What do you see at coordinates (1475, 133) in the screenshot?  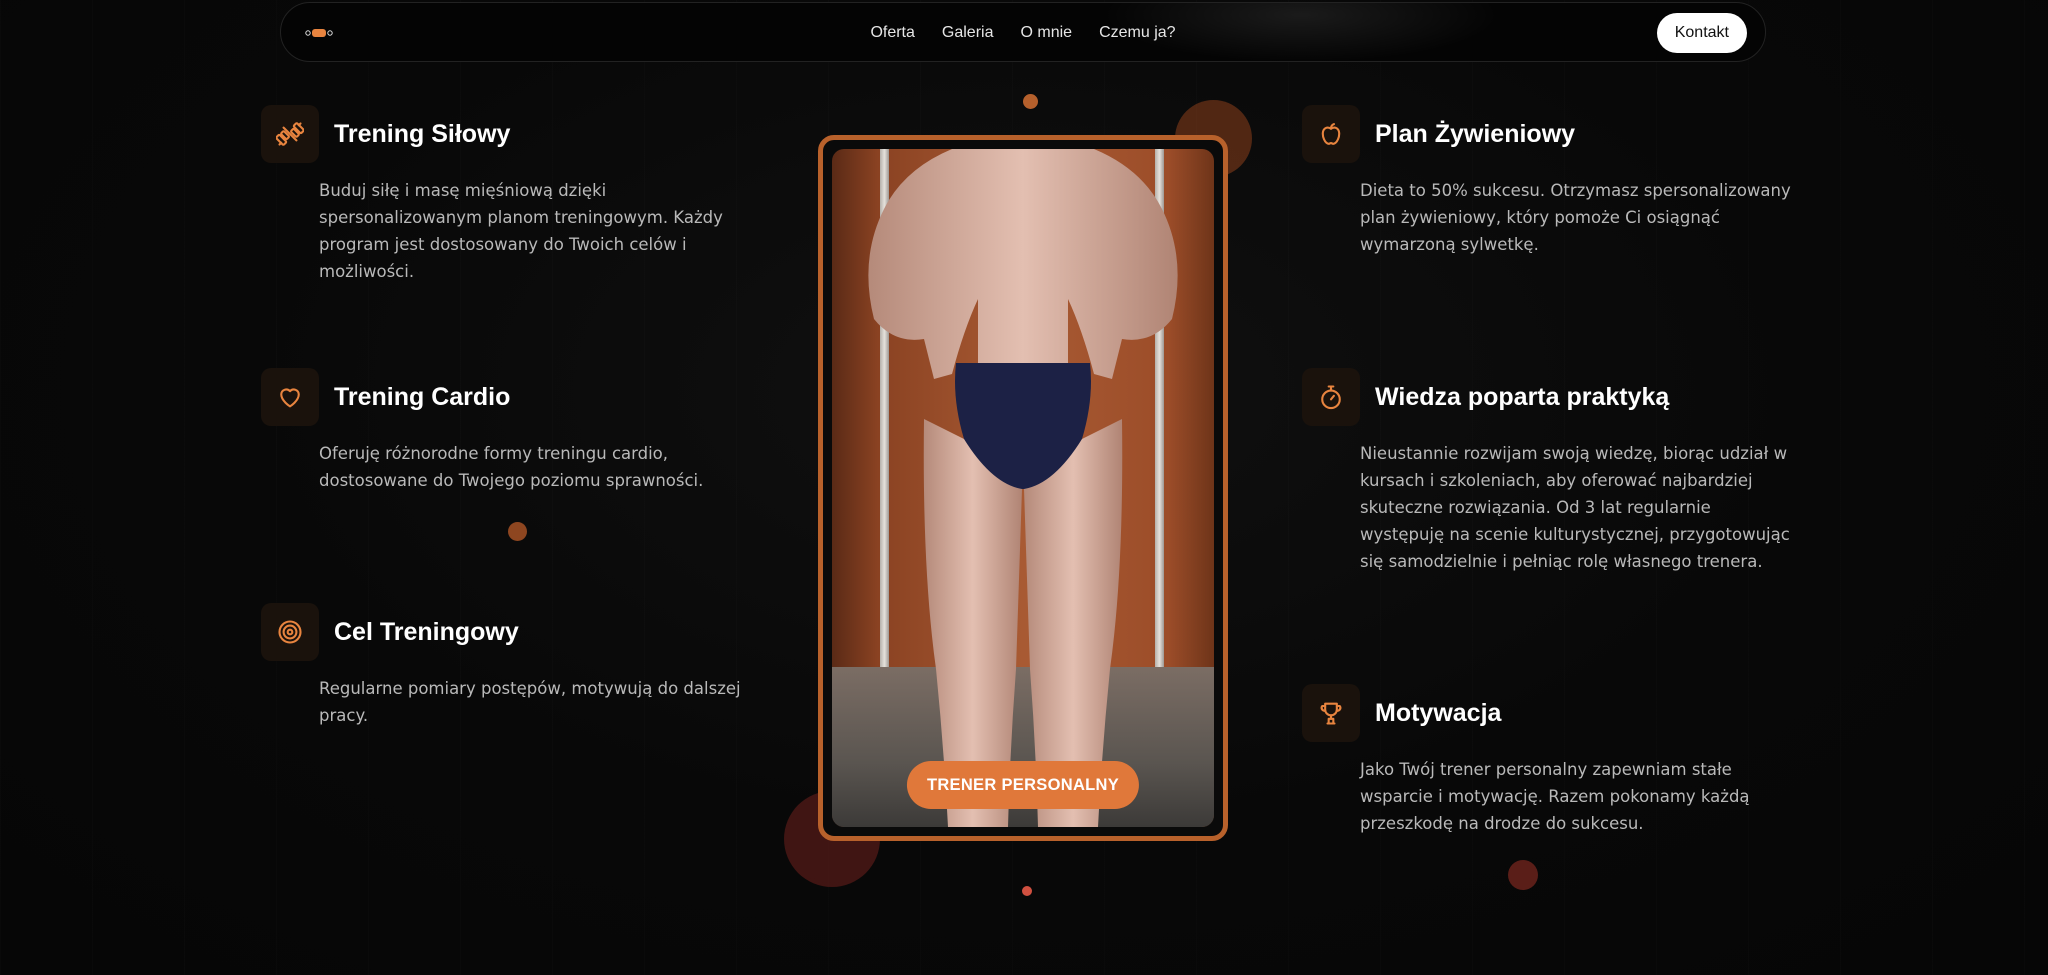 I see `feature-title: Plan Żywieniowy` at bounding box center [1475, 133].